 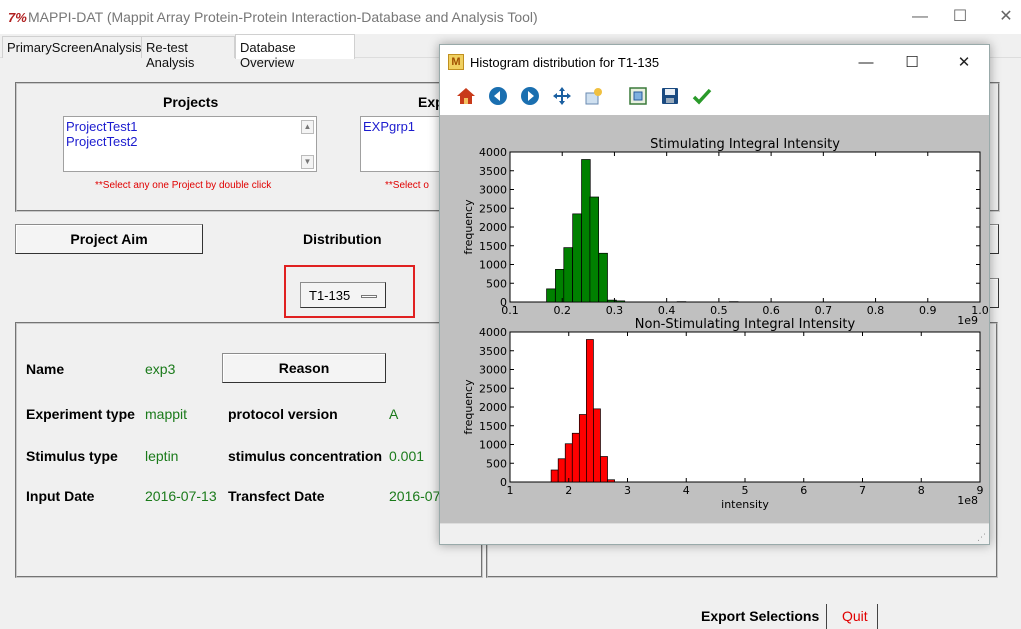 What do you see at coordinates (401, 144) in the screenshot?
I see `experiments-listbox: EXPgrp1` at bounding box center [401, 144].